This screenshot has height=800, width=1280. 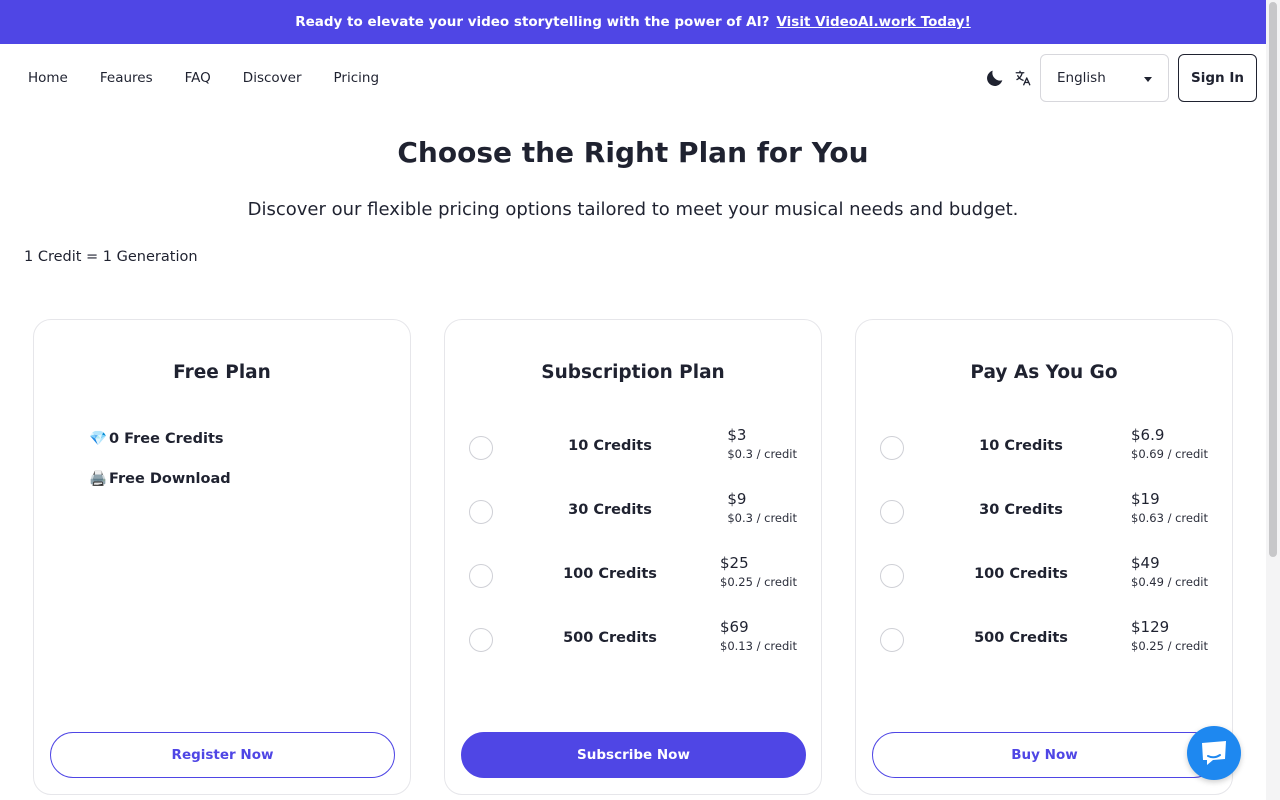 What do you see at coordinates (1148, 79) in the screenshot?
I see `chevron-down-icon` at bounding box center [1148, 79].